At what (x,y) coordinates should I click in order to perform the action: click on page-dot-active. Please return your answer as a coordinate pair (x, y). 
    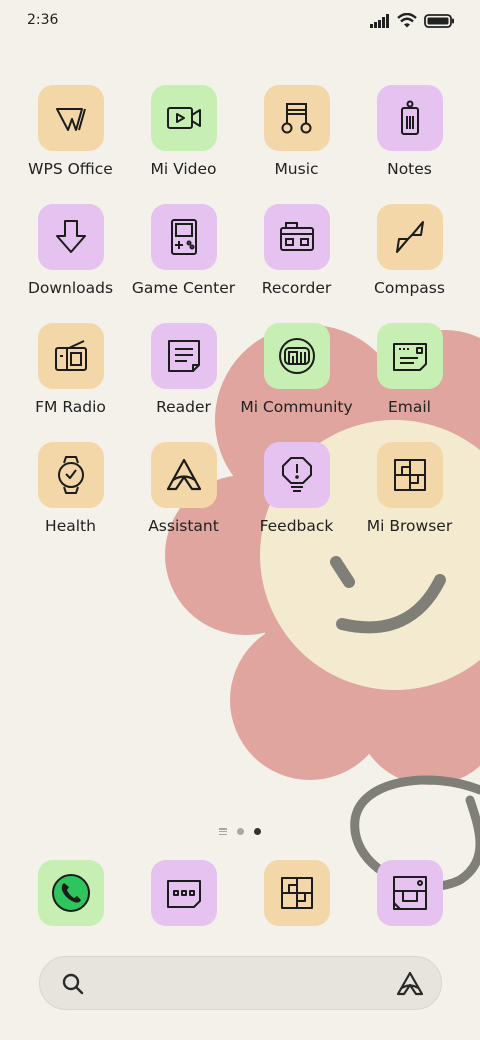
    Looking at the image, I should click on (257, 831).